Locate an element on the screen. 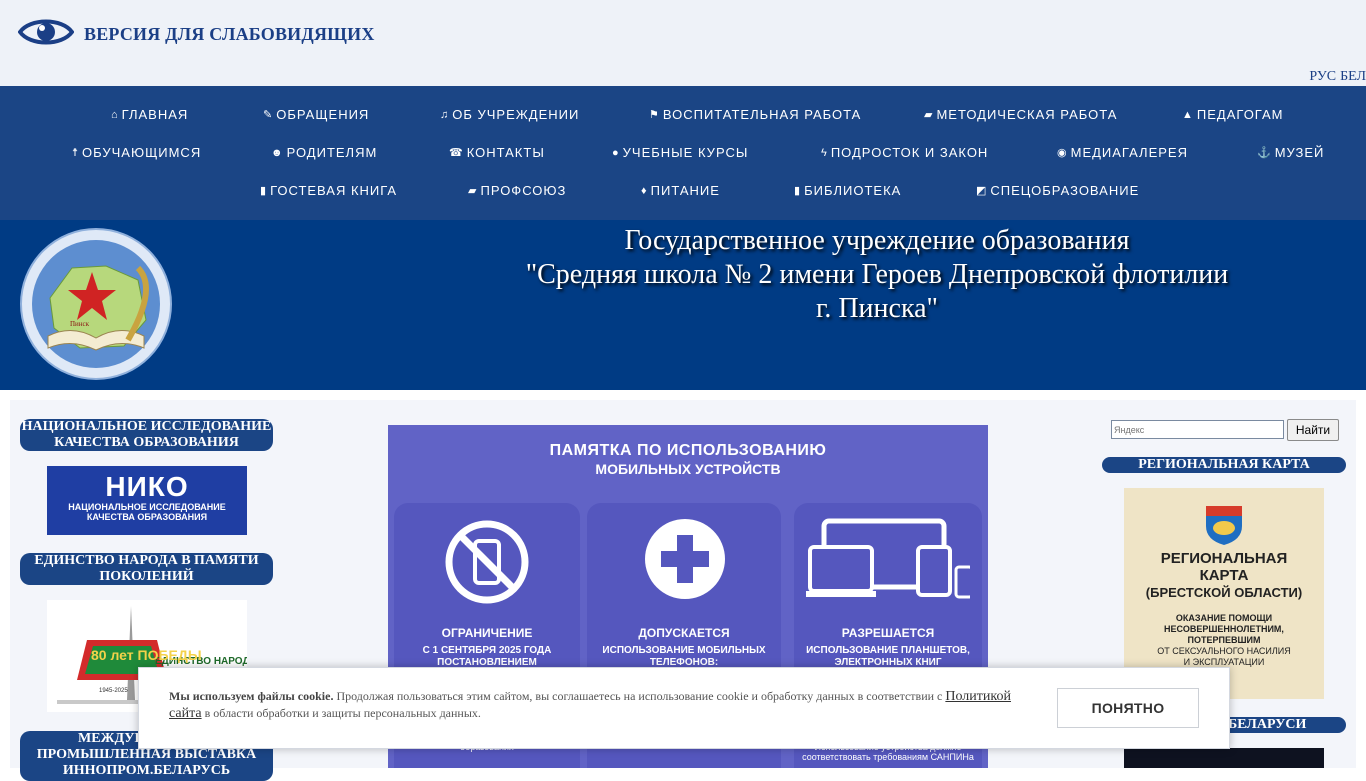 The height and width of the screenshot is (781, 1366). cookie-accept-button: ПОНЯТНО is located at coordinates (1128, 708).